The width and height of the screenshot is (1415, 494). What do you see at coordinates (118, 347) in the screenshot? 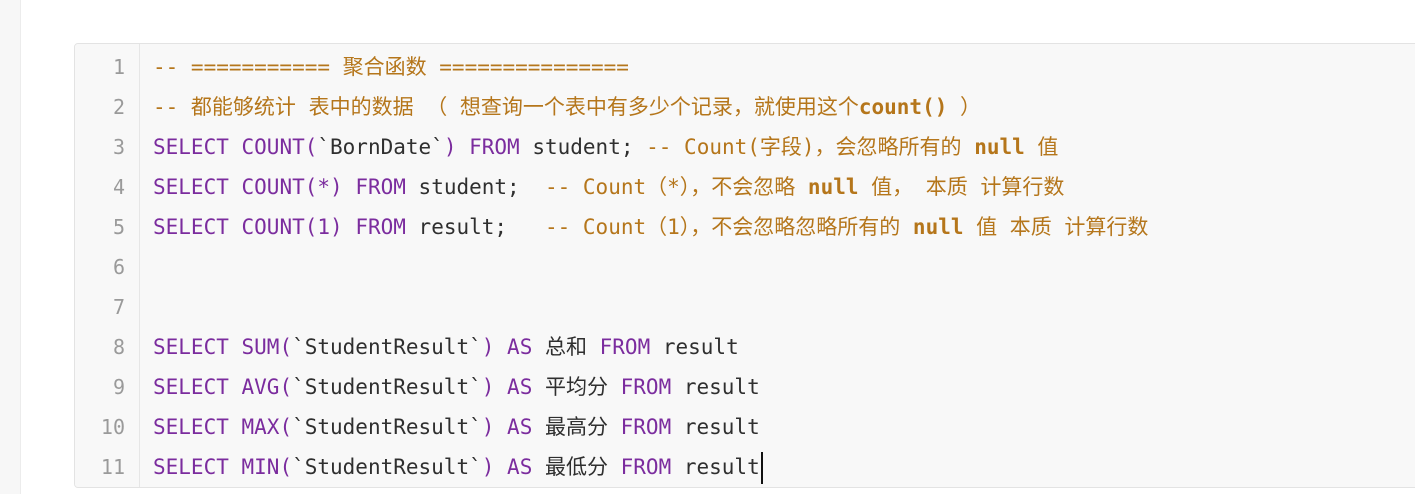
I see `line-number: 8` at bounding box center [118, 347].